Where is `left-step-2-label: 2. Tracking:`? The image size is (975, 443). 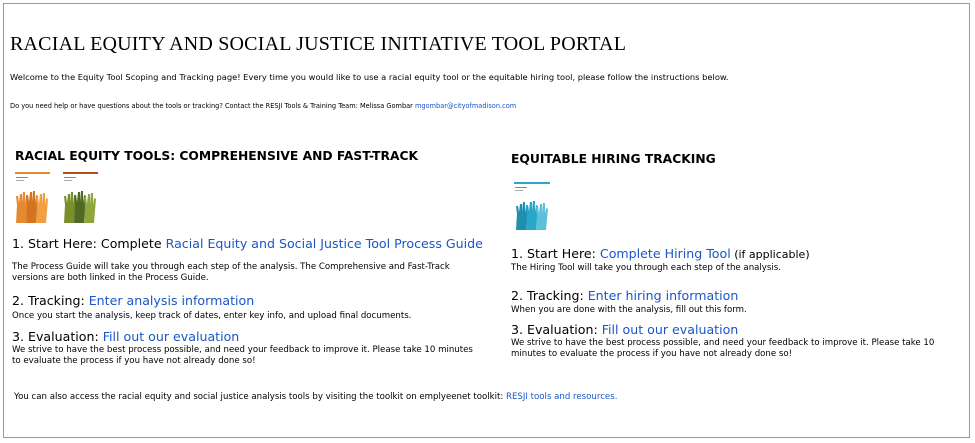 left-step-2-label: 2. Tracking: is located at coordinates (50, 300).